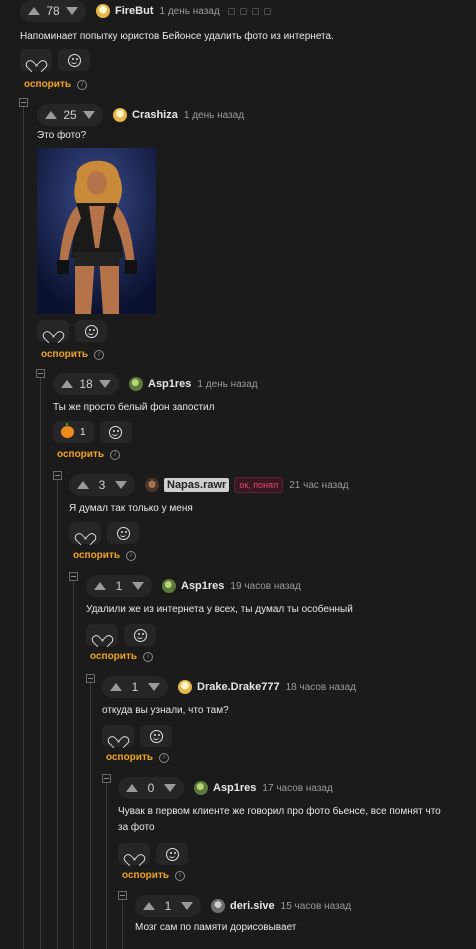 The width and height of the screenshot is (476, 949). Describe the element at coordinates (252, 906) in the screenshot. I see `username: deri.sive` at that location.